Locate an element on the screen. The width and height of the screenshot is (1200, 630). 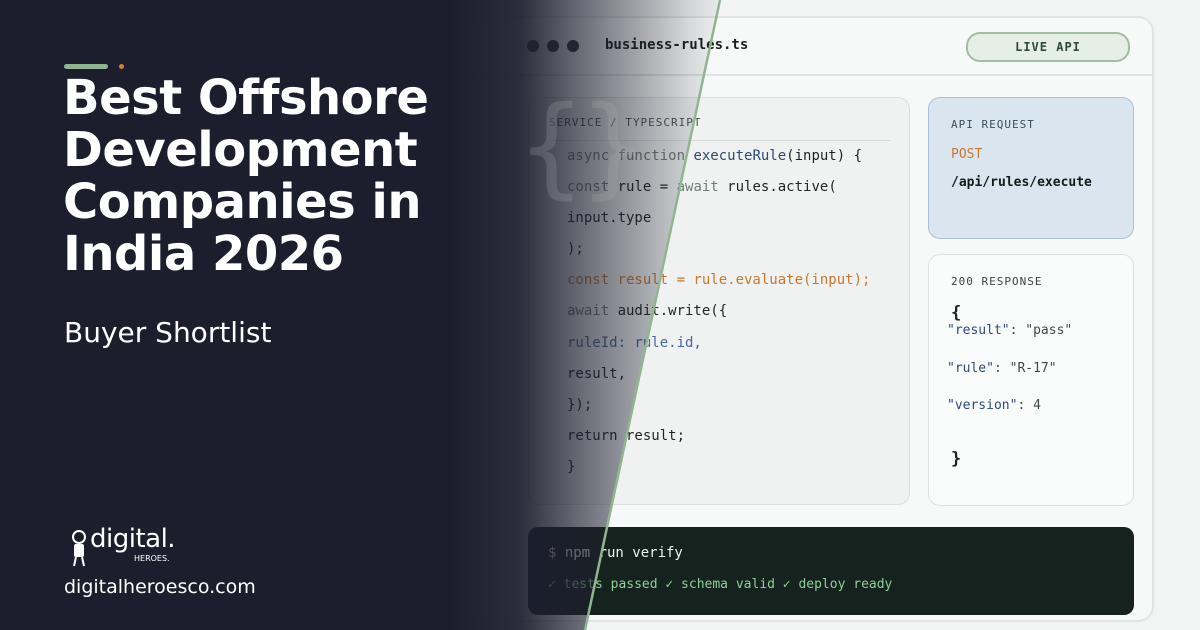
code-line: const result = rule.evaluate(input); is located at coordinates (719, 280).